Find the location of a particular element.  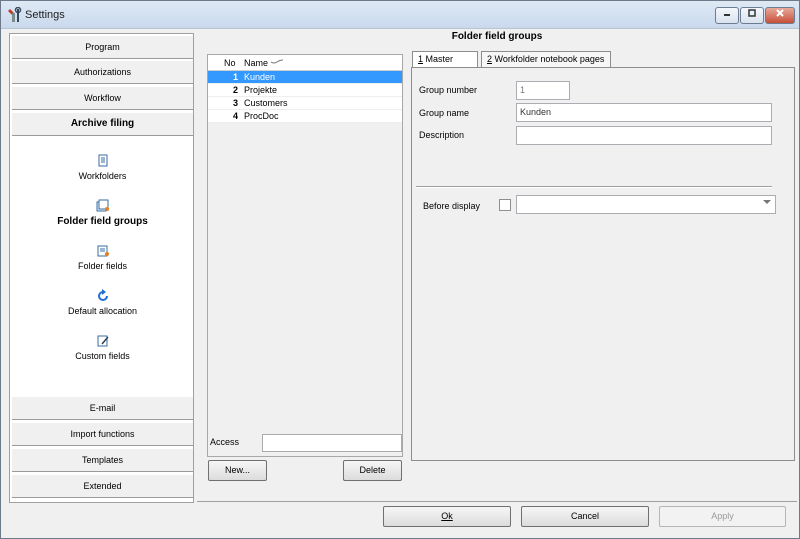

settings-tools-icon is located at coordinates (15, 14).